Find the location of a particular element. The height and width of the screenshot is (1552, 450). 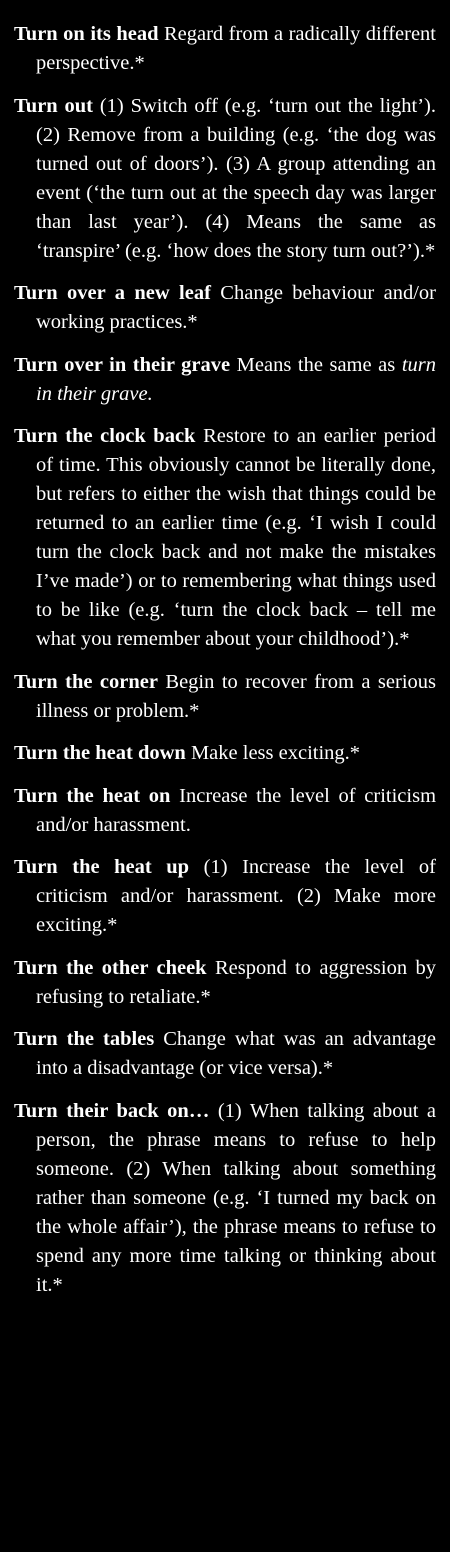

entry-term: Turn the corner is located at coordinates (86, 681).